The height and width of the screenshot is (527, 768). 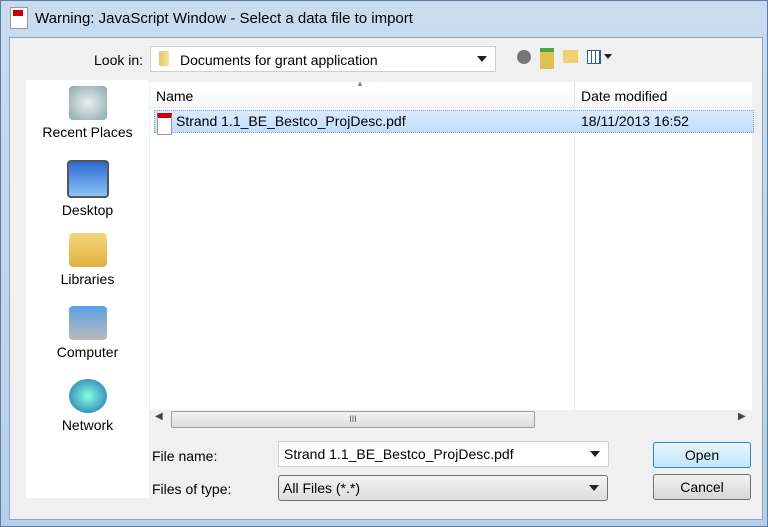 I want to click on recent-places-icon, so click(x=87, y=103).